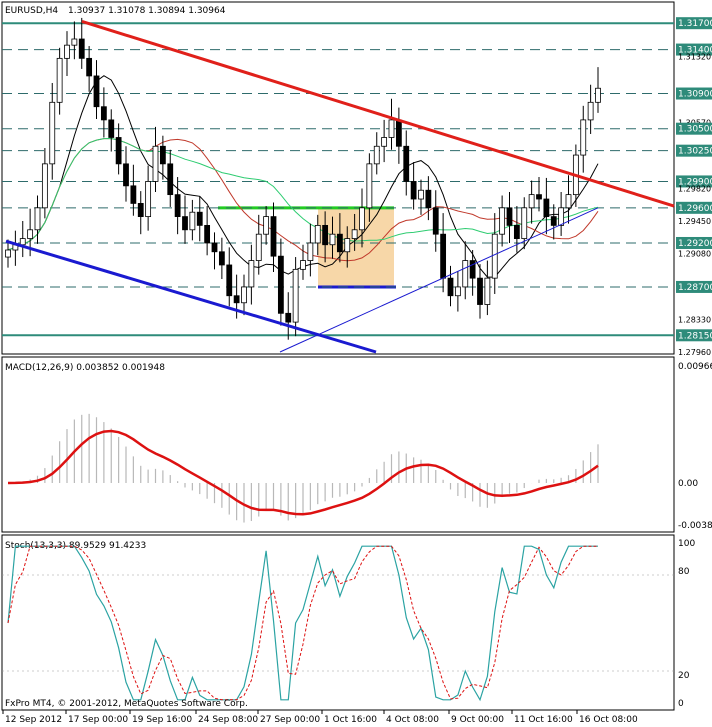  Describe the element at coordinates (694, 57) in the screenshot. I see `price-tick-label: 1.31320` at that location.